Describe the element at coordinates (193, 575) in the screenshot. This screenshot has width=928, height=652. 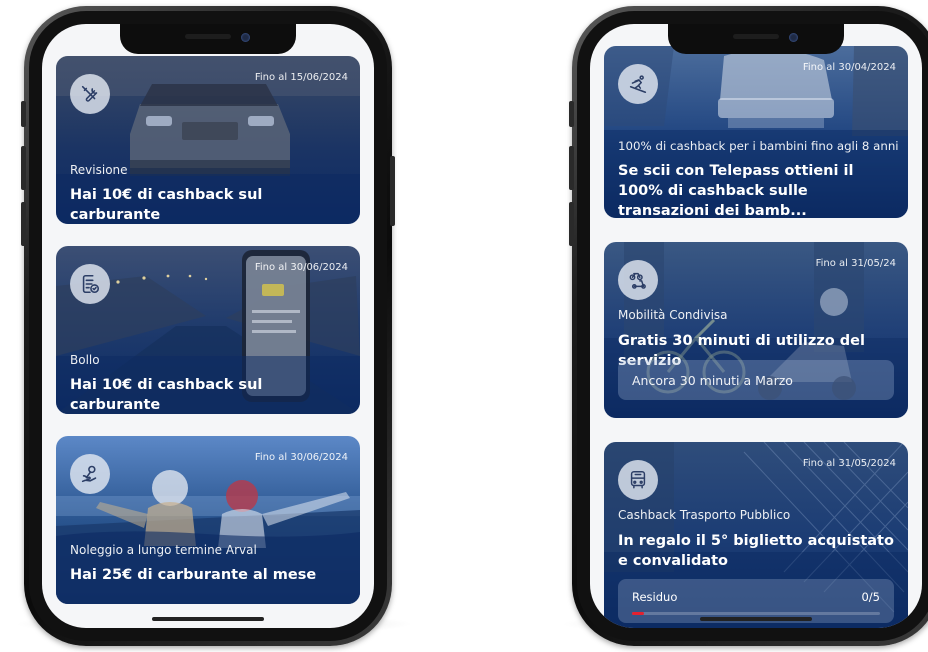
I see `offer-headline: Hai 25€ di carburante al mese` at that location.